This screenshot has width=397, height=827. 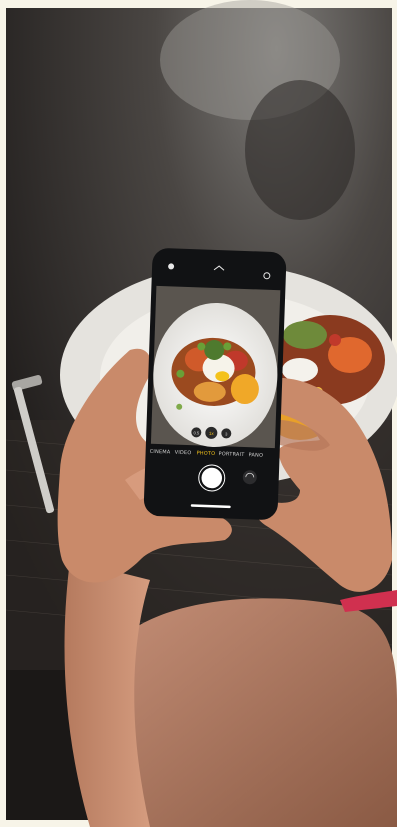 I want to click on zoom-0-5: 0.5, so click(x=196, y=432).